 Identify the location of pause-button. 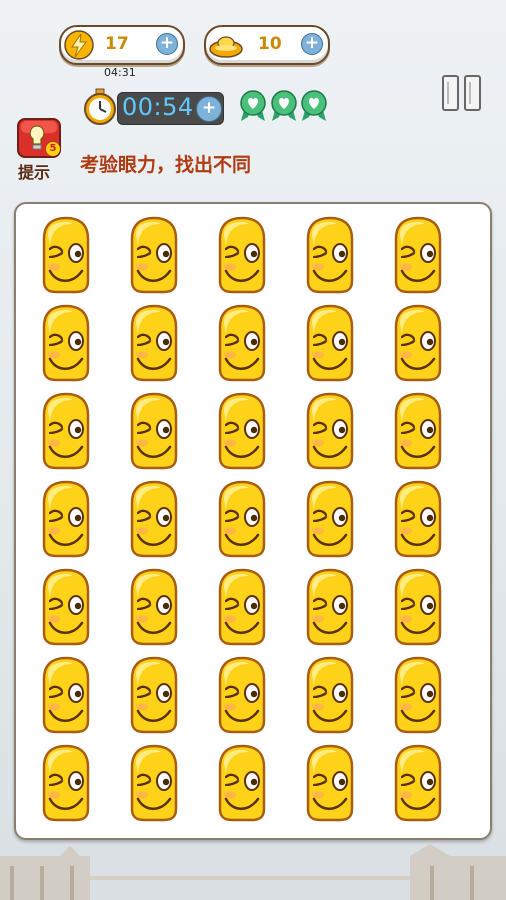
(462, 93).